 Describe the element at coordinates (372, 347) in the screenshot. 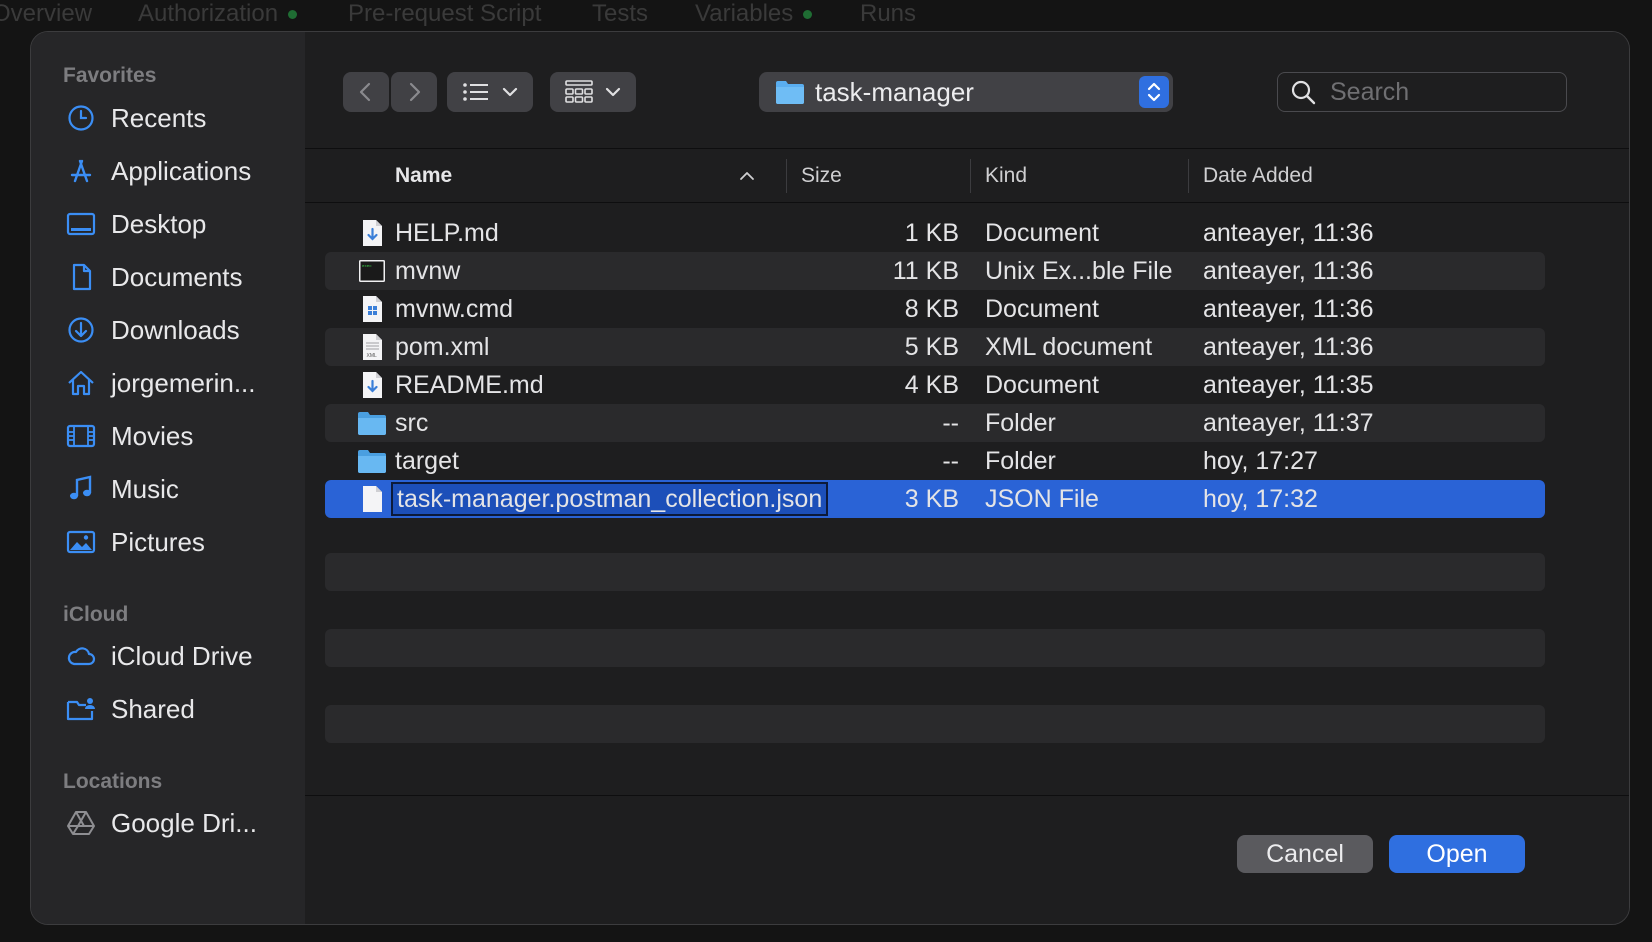

I see `xml-file-icon: XML` at that location.